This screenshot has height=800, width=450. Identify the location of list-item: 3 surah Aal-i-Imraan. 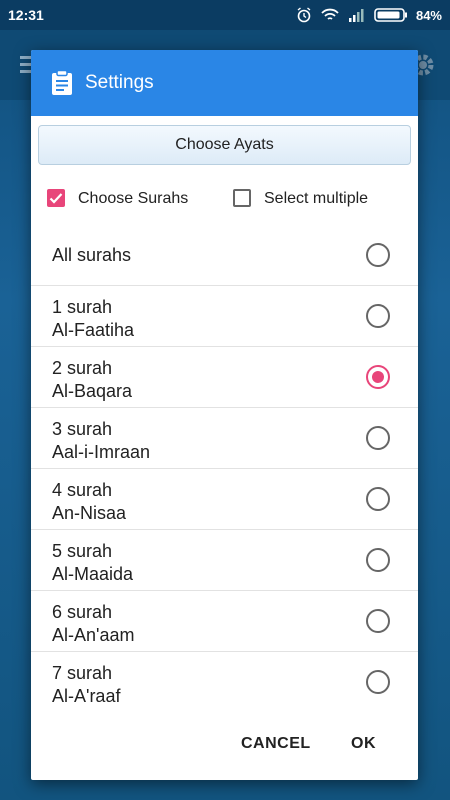
(224, 438).